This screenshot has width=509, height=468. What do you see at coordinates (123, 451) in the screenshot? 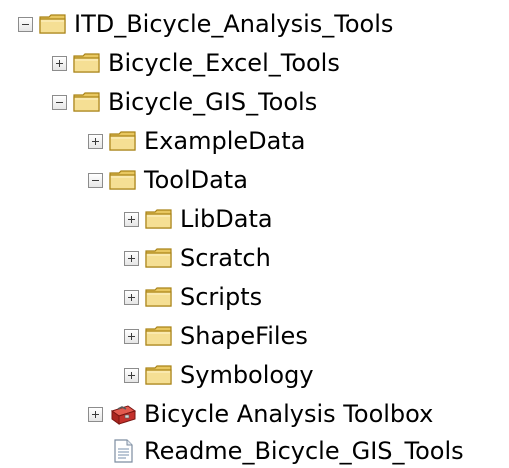
I see `document-icon` at bounding box center [123, 451].